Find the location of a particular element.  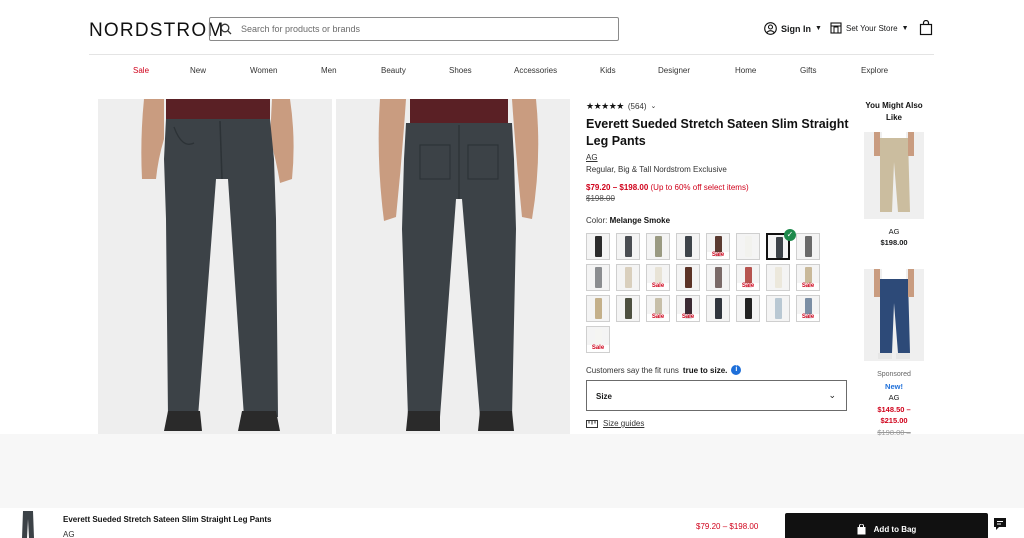

recommendation-1-price: $198.00 is located at coordinates (894, 242).